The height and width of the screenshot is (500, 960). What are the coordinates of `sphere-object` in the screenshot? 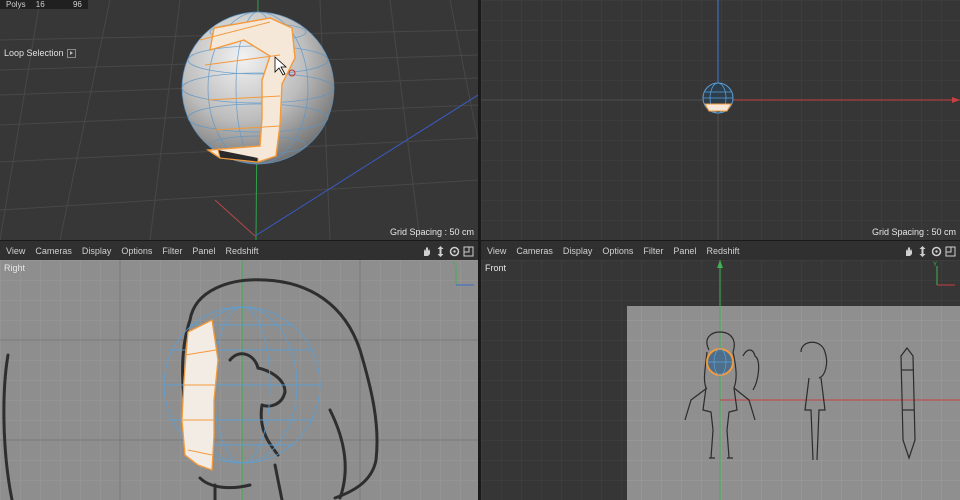 It's located at (258, 88).